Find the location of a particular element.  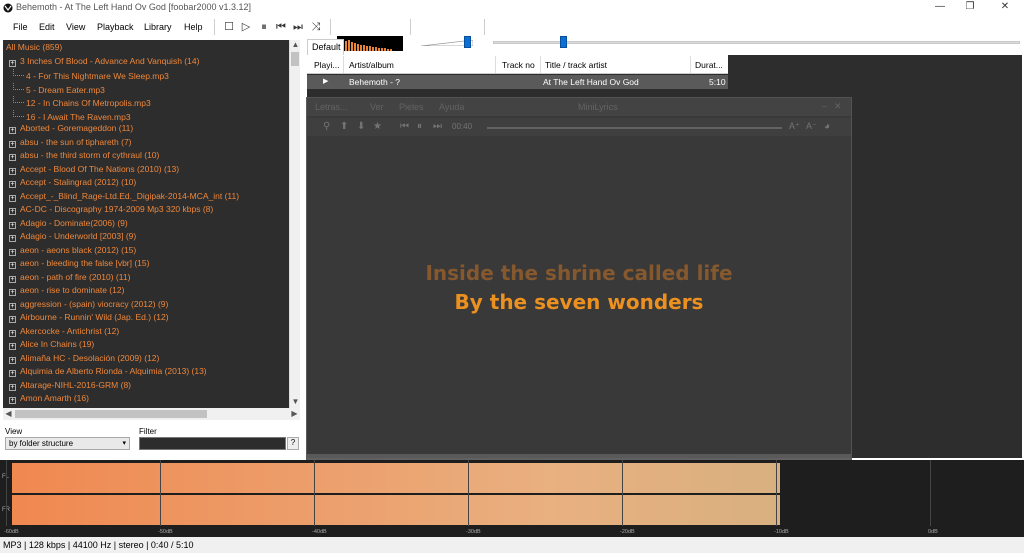

library-folder-item: + Adagio - Underworld [2003] (9) is located at coordinates (72, 238).